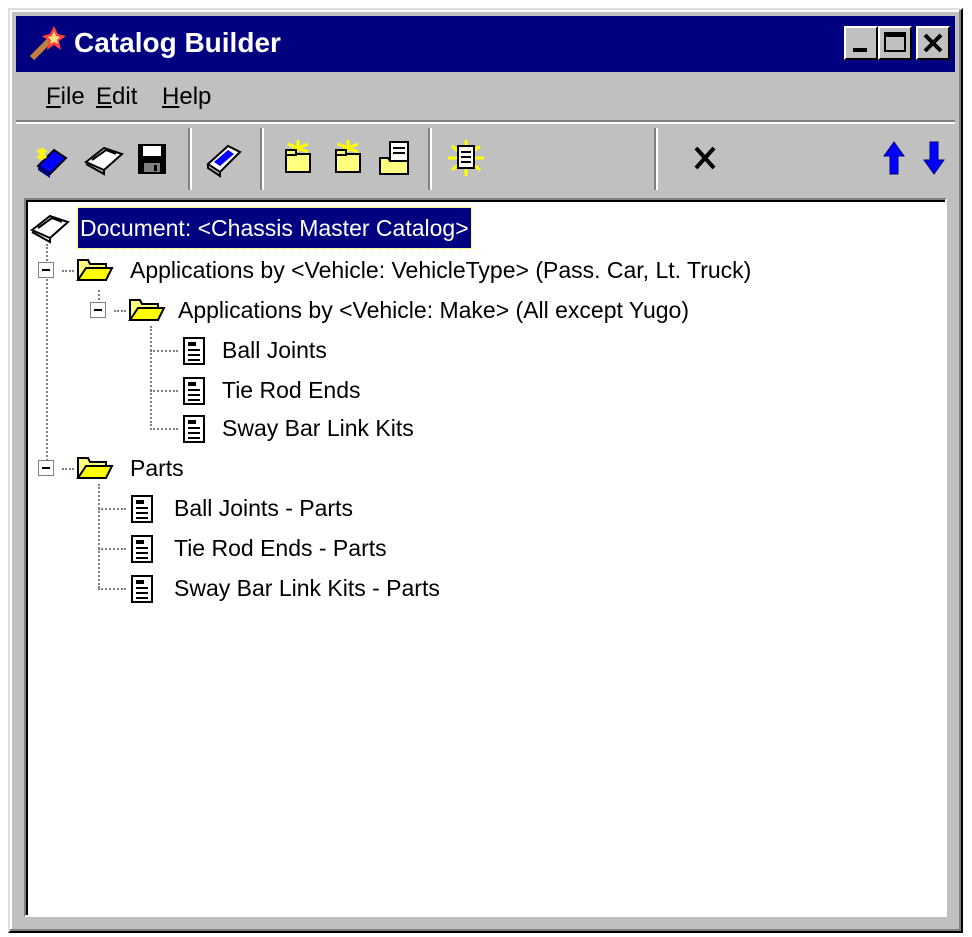  I want to click on move-up-button, so click(894, 158).